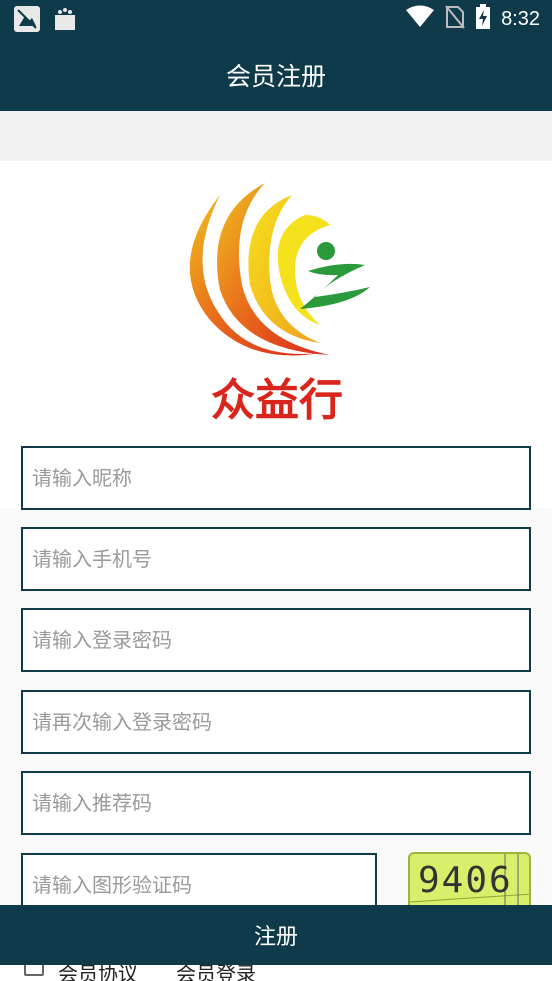  I want to click on register-button-label: 注册, so click(275, 937).